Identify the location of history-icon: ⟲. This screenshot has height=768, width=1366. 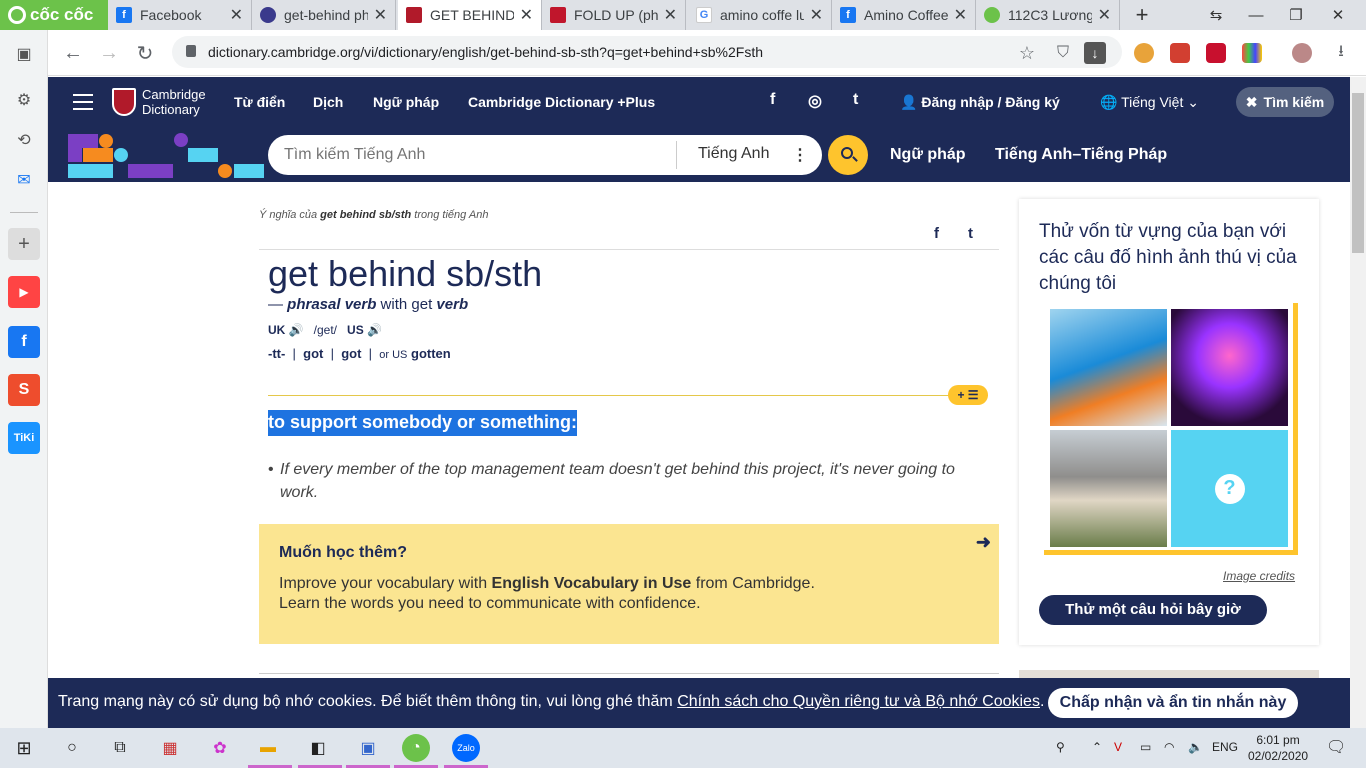
(24, 140).